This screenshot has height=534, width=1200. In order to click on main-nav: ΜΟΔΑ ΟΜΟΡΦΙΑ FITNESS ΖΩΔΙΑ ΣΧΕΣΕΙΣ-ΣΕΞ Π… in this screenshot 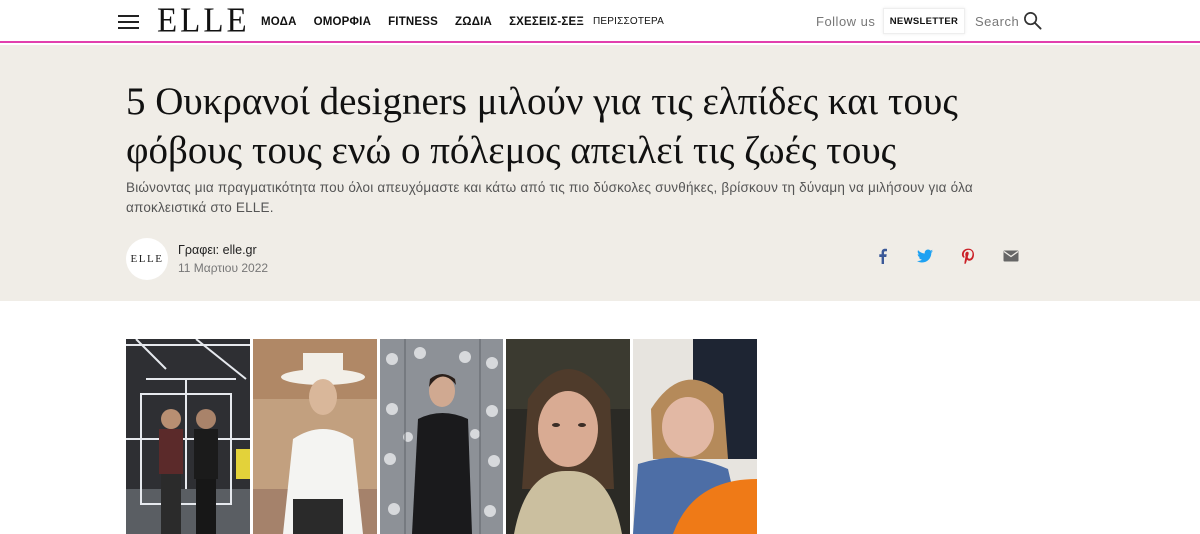, I will do `click(471, 21)`.